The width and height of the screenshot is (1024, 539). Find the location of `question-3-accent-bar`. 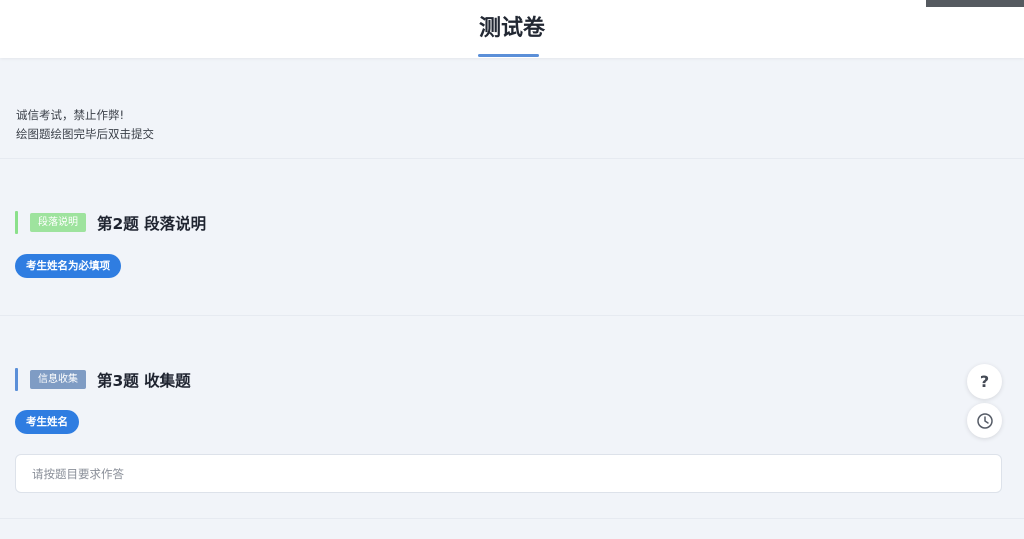

question-3-accent-bar is located at coordinates (16, 379).